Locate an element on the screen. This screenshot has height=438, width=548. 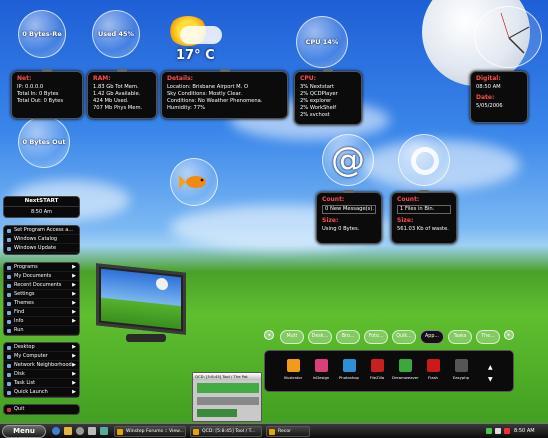
menu-item-disk: Disk ▶ is located at coordinates (41, 374).